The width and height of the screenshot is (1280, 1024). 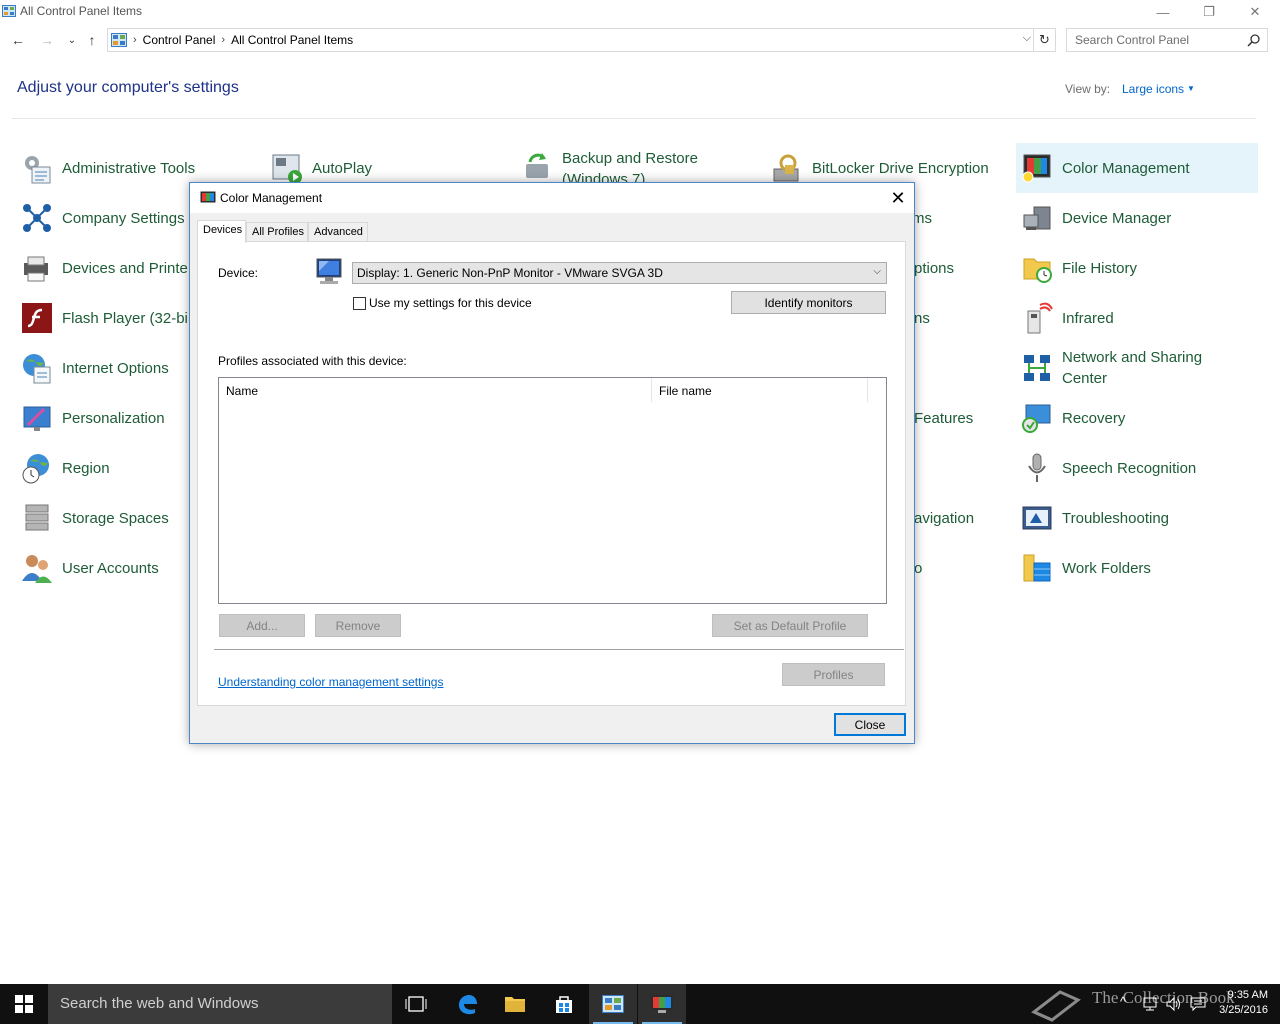 I want to click on item-label: avigation, so click(x=944, y=518).